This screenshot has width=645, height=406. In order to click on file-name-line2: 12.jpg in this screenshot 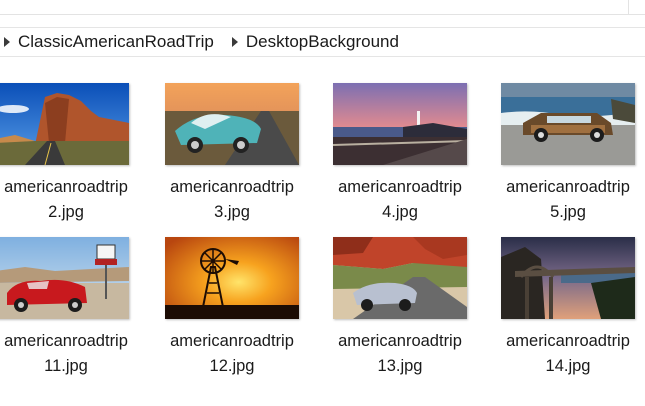, I will do `click(232, 366)`.